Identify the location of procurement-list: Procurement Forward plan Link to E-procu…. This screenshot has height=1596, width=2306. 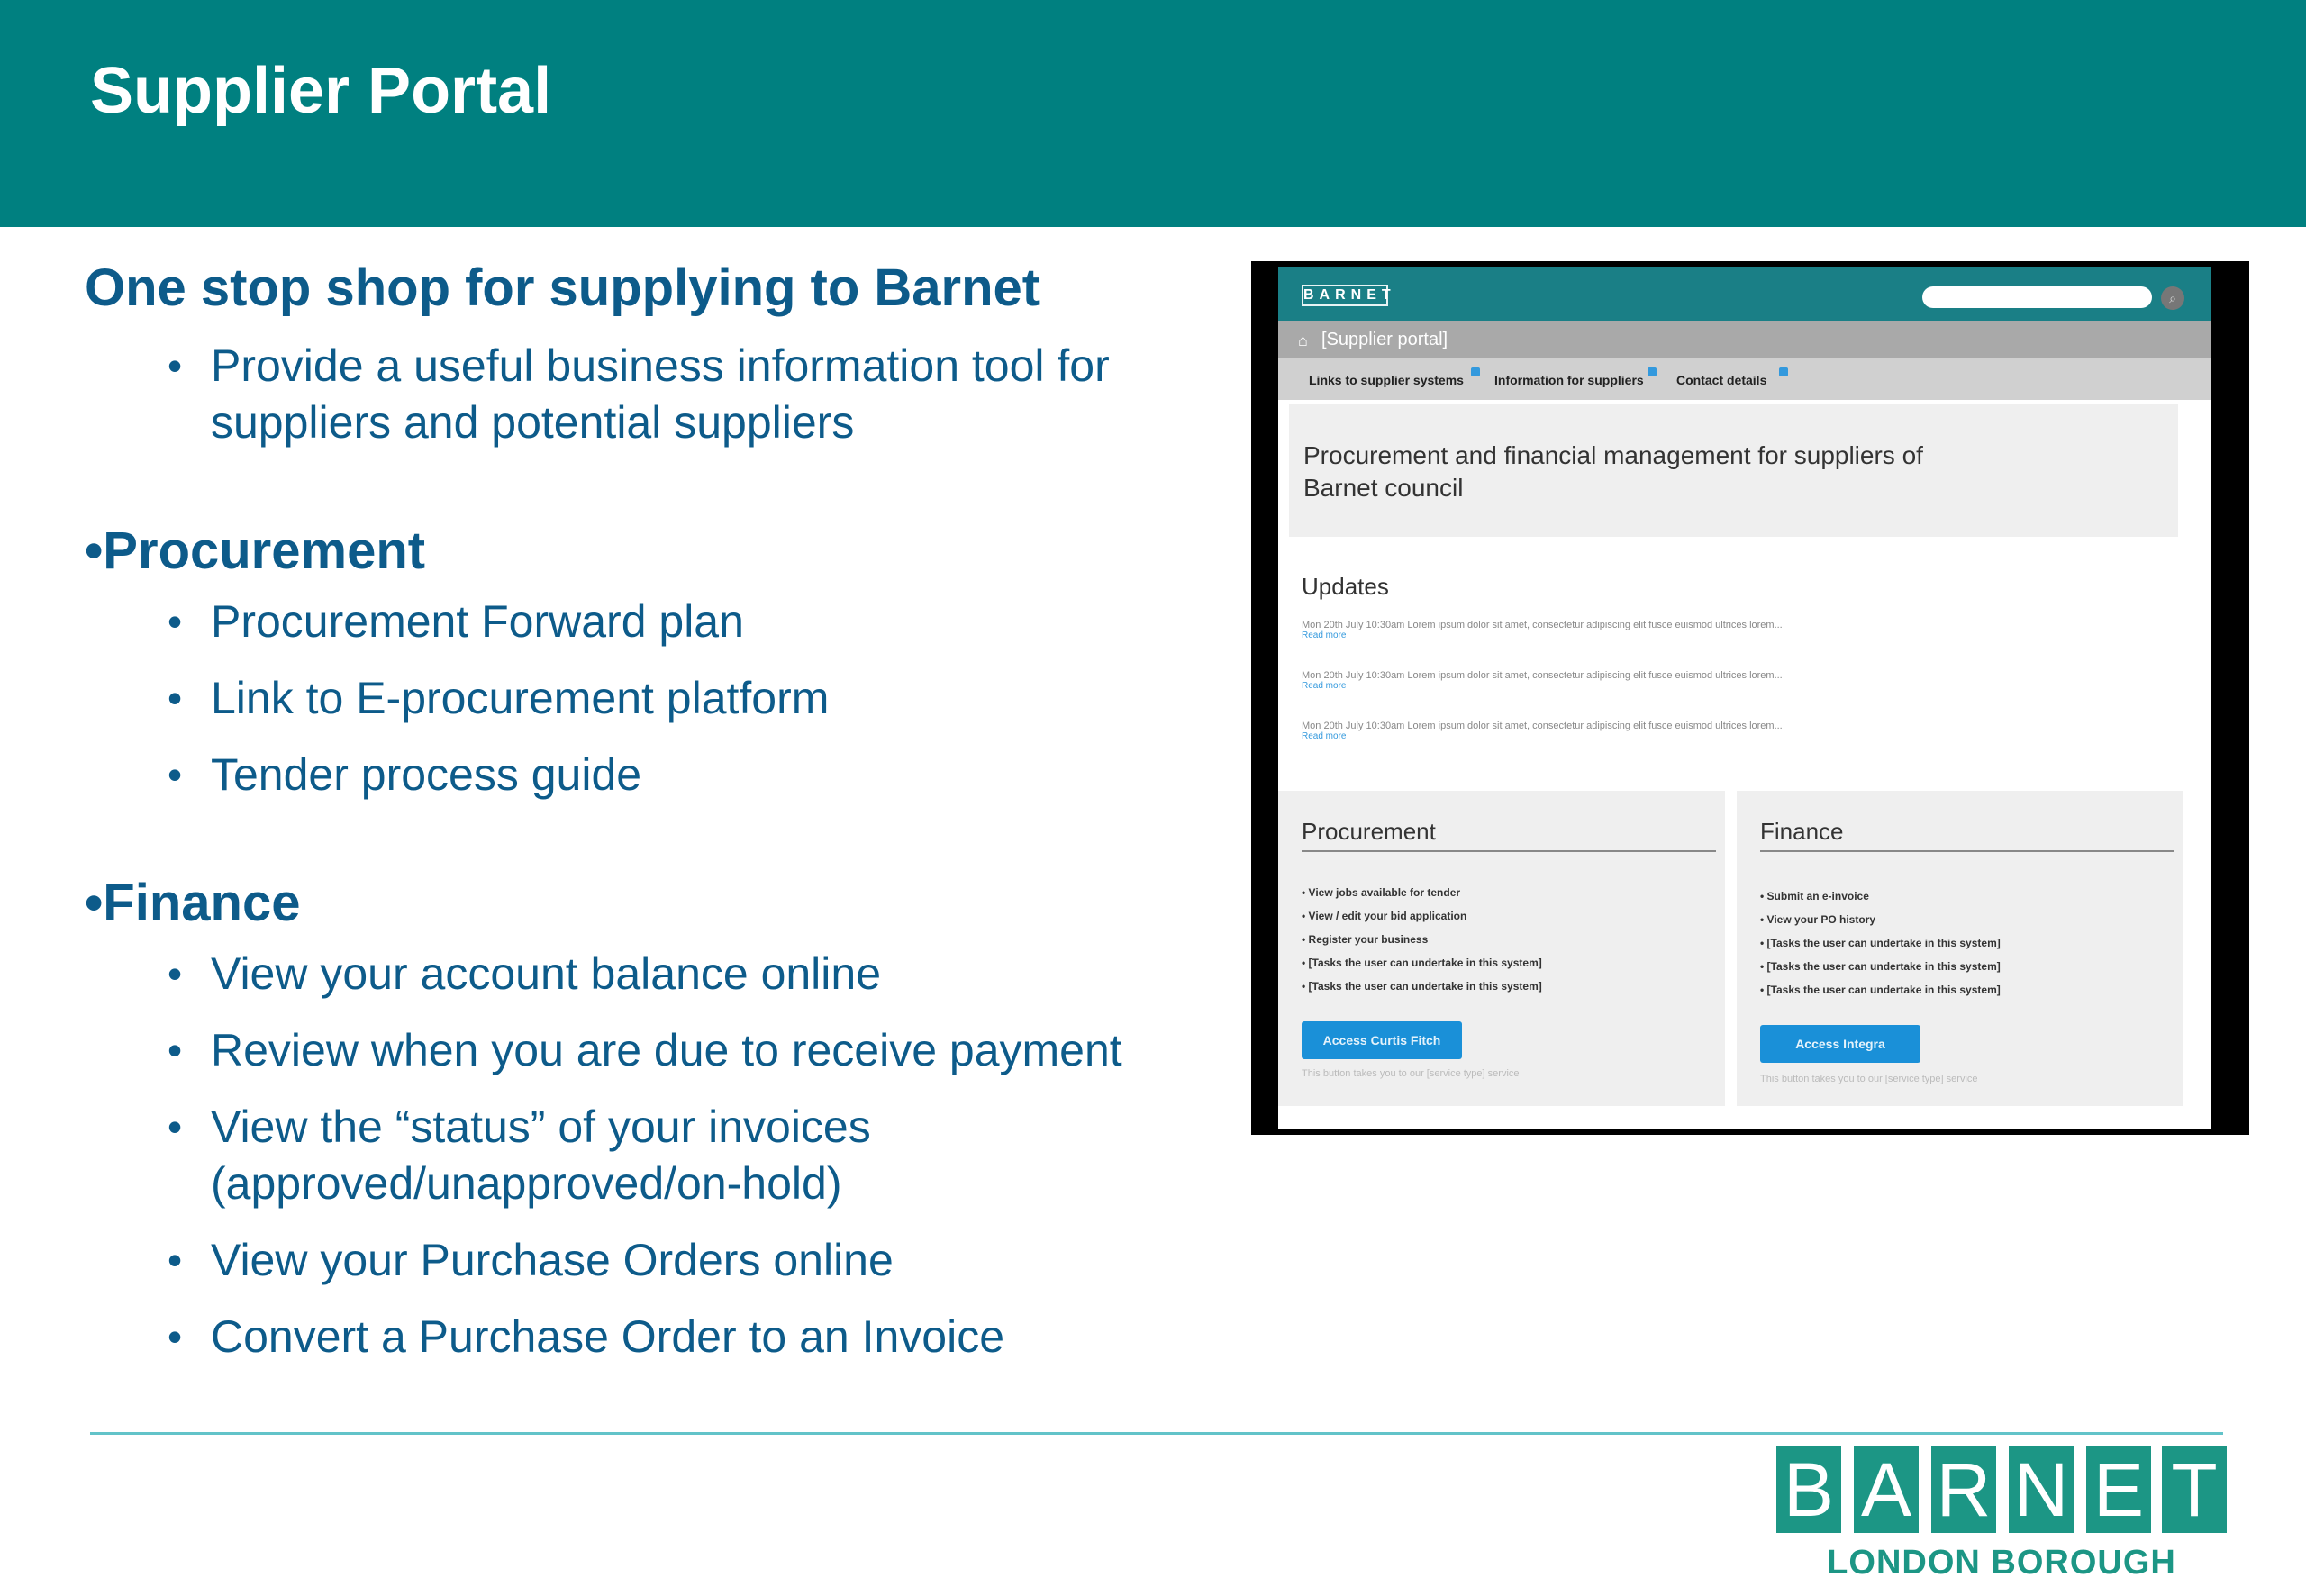
(666, 698).